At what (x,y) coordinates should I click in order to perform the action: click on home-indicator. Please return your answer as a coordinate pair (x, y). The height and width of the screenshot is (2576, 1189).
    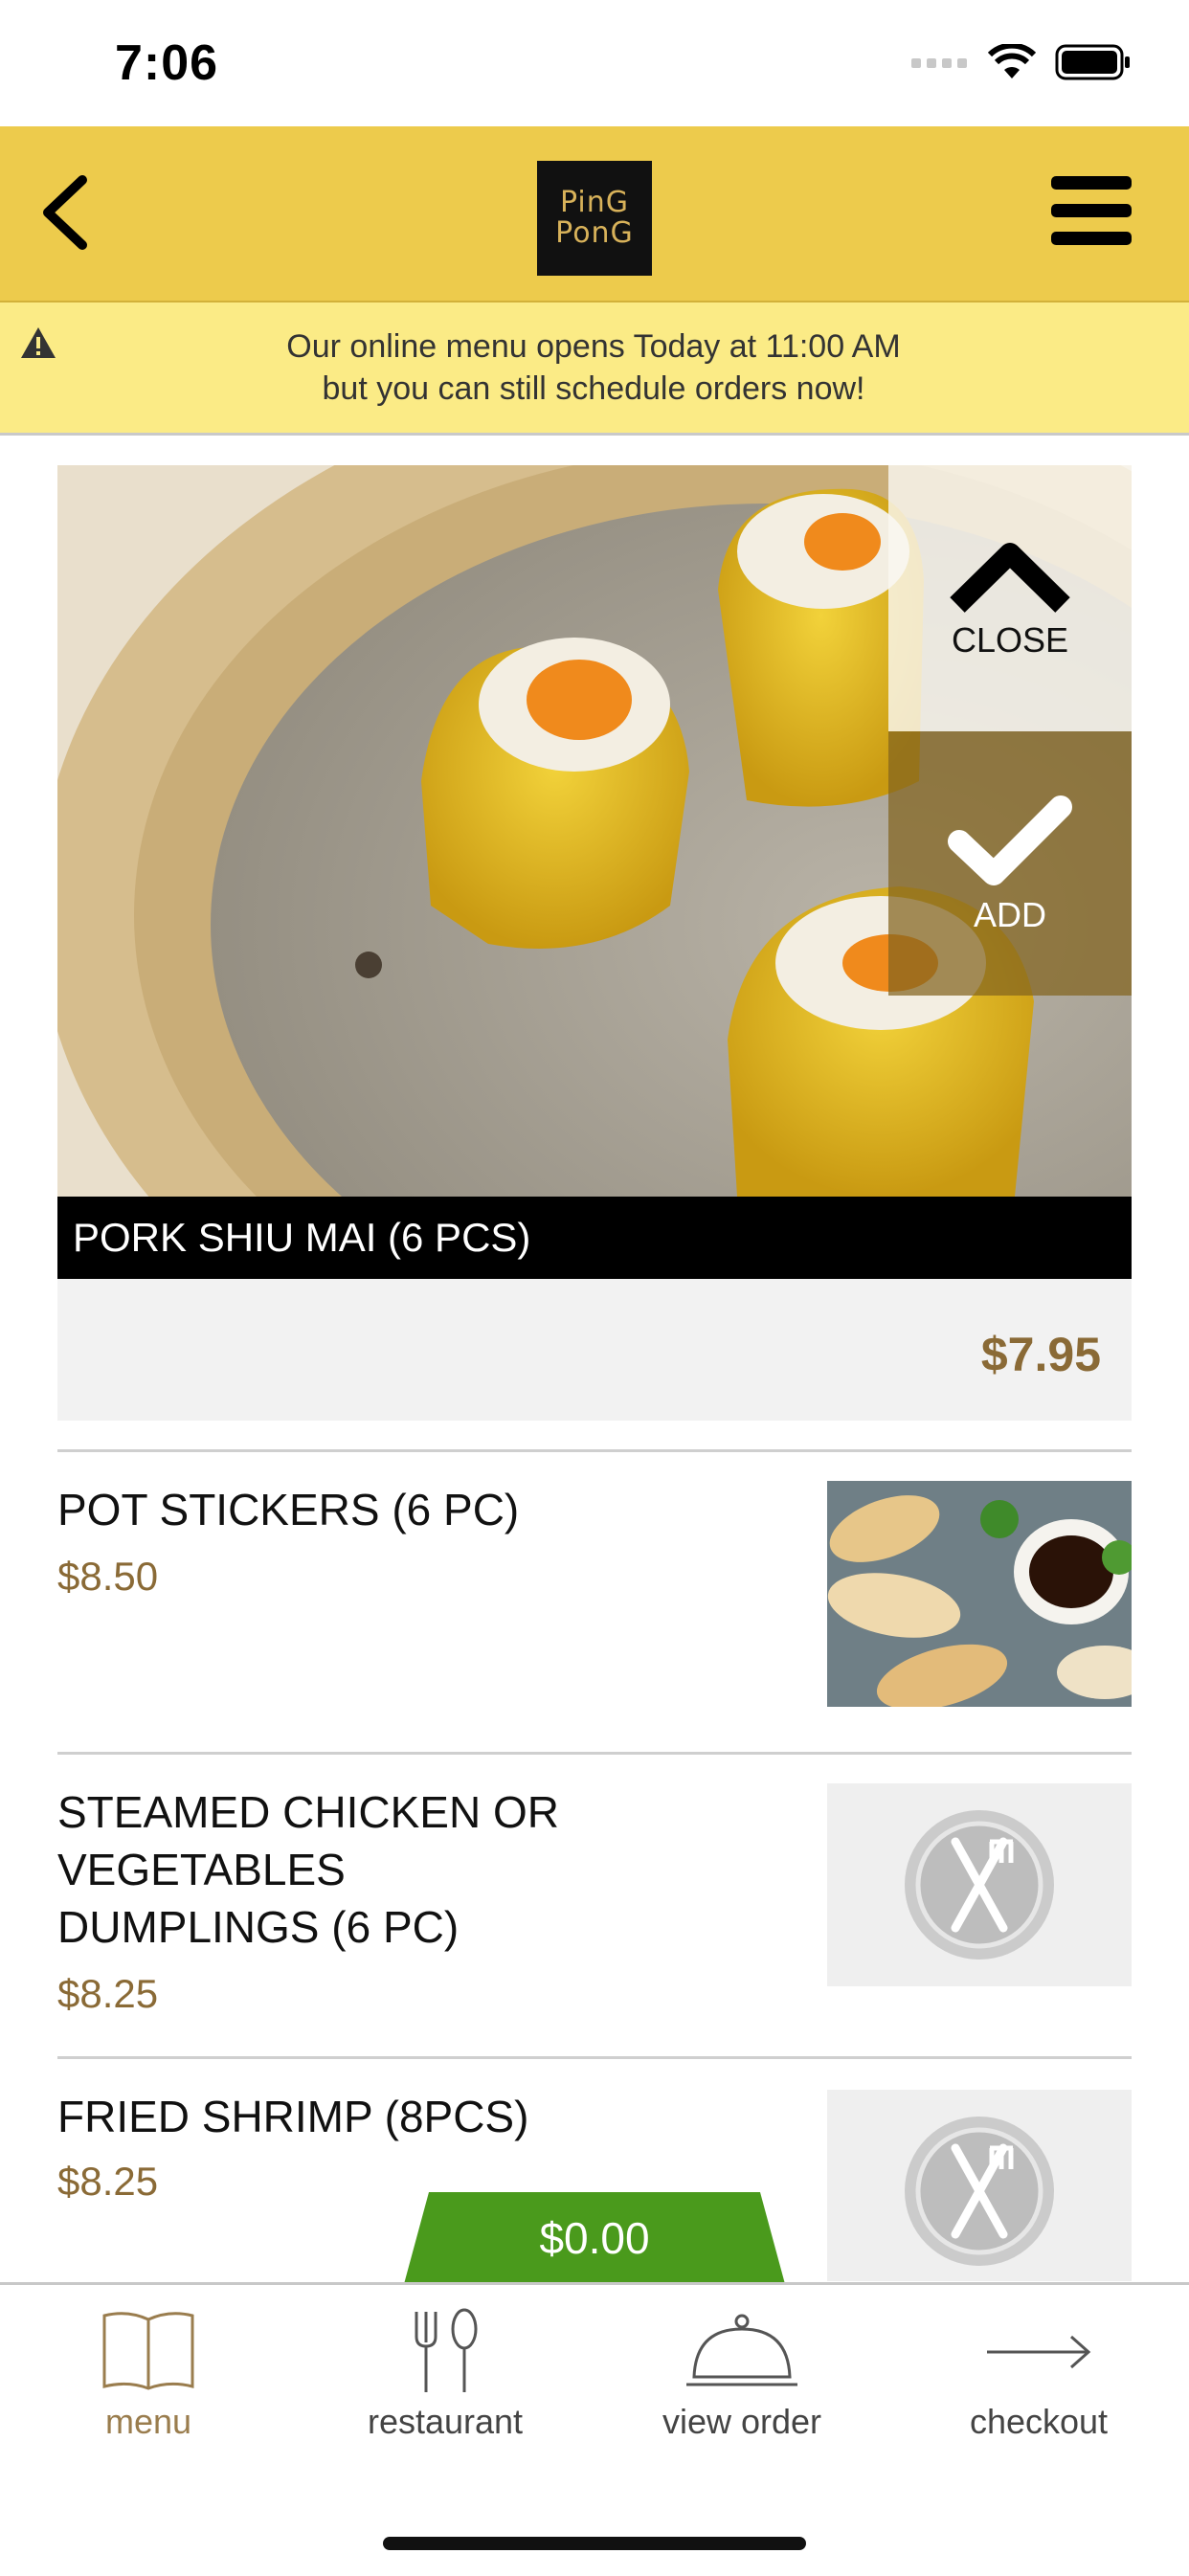
    Looking at the image, I should click on (594, 2544).